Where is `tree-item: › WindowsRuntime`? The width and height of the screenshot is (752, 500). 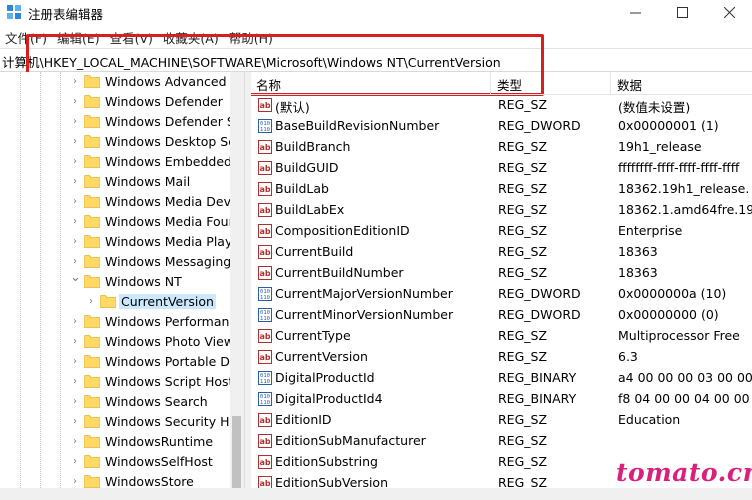
tree-item: › WindowsRuntime is located at coordinates (115, 442).